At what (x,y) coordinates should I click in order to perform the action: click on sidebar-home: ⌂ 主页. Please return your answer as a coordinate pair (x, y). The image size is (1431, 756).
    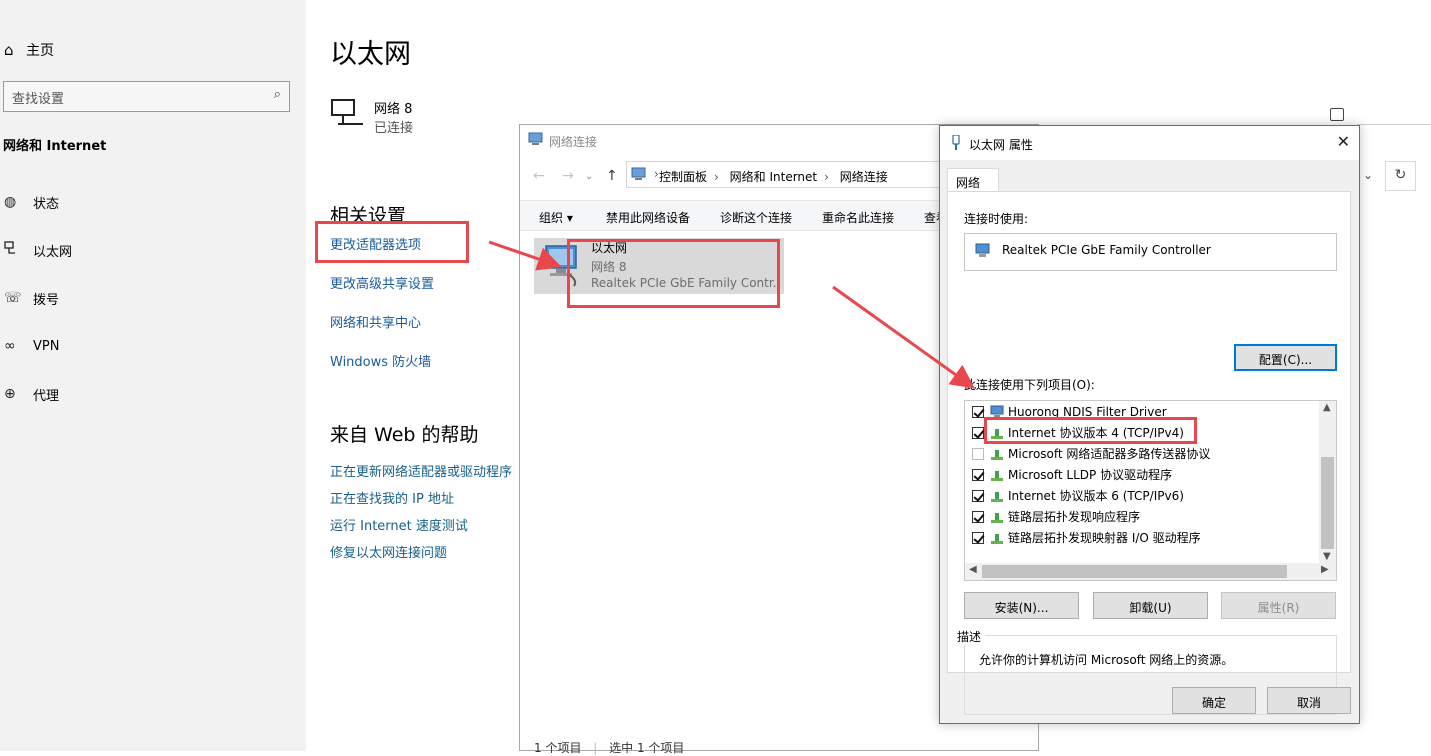
    Looking at the image, I should click on (29, 50).